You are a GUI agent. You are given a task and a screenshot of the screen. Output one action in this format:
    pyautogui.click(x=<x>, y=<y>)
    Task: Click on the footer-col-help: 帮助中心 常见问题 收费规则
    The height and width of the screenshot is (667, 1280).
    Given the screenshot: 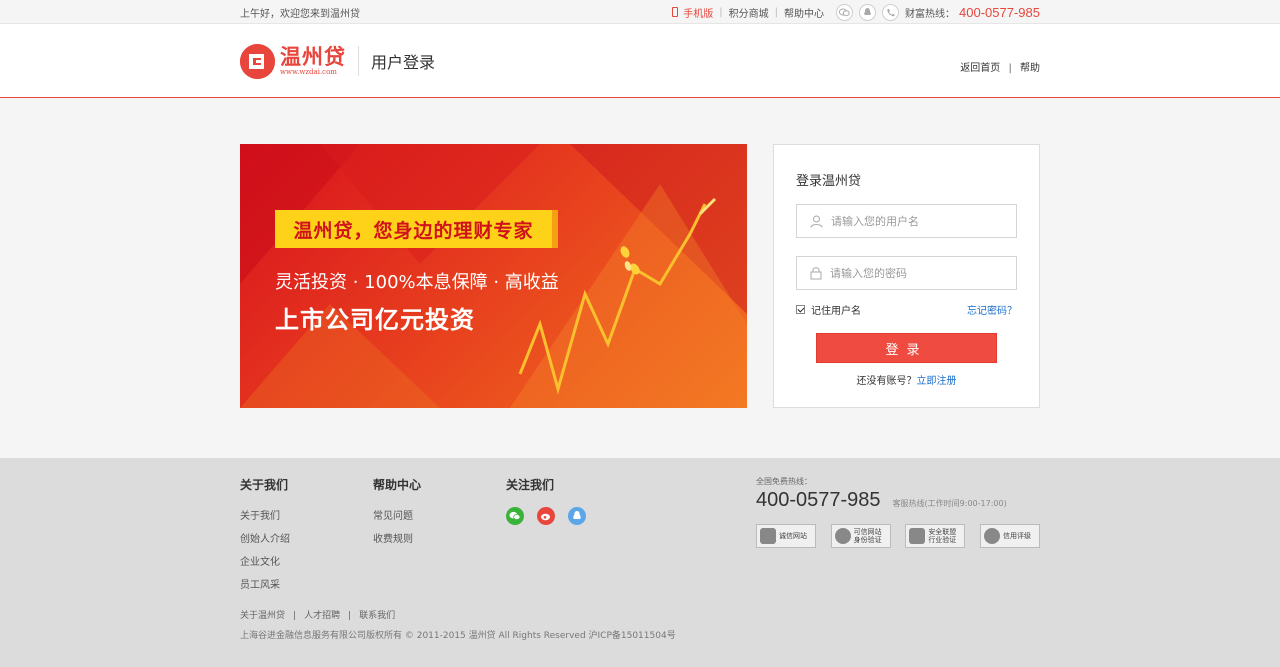 What is the action you would take?
    pyautogui.click(x=439, y=537)
    